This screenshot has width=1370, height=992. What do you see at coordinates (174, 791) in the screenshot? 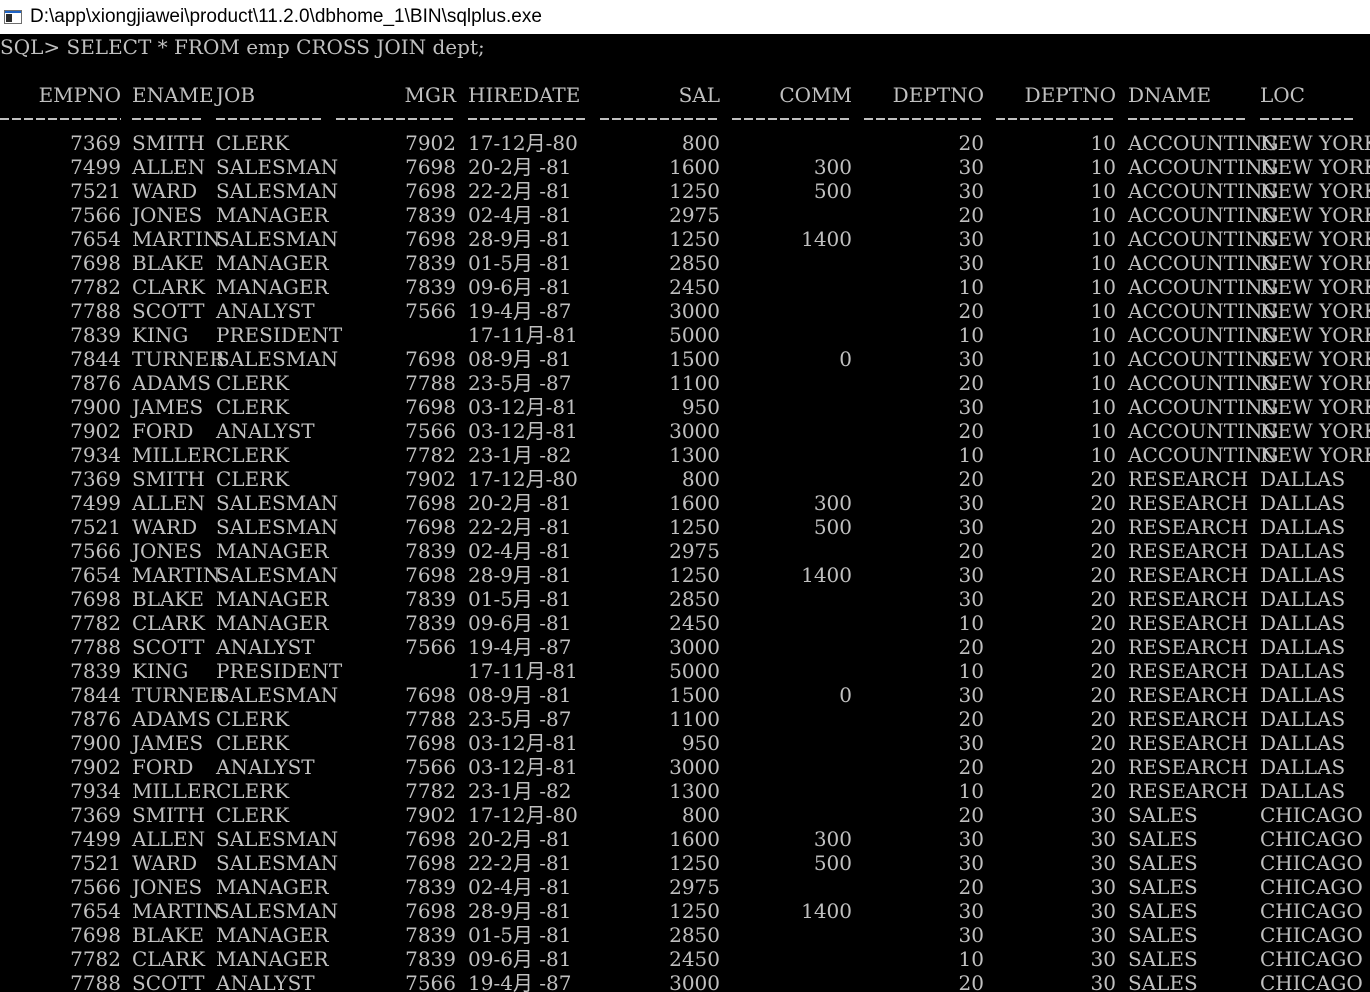
I see `cell-col-ename: MILLER` at bounding box center [174, 791].